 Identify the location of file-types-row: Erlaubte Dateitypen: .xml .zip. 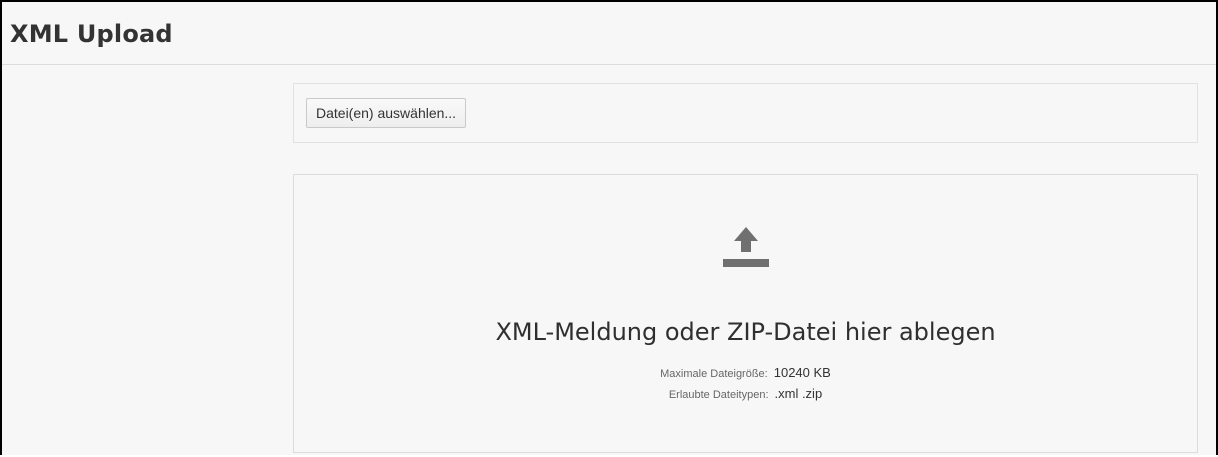
(745, 394).